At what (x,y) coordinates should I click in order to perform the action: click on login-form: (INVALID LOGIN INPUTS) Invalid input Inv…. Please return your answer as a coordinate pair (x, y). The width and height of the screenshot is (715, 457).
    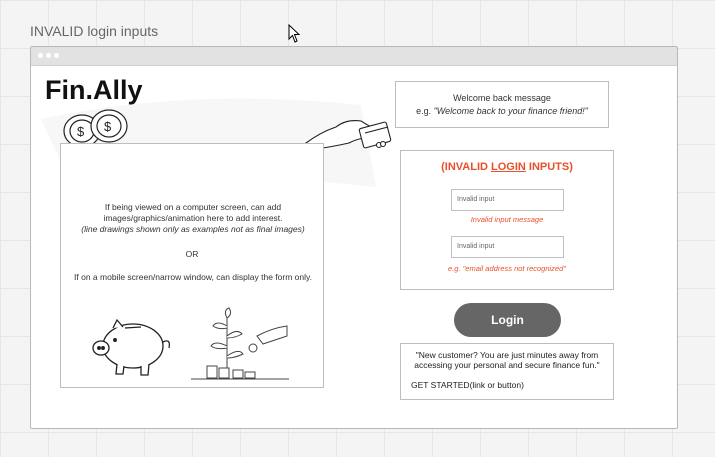
    Looking at the image, I should click on (507, 220).